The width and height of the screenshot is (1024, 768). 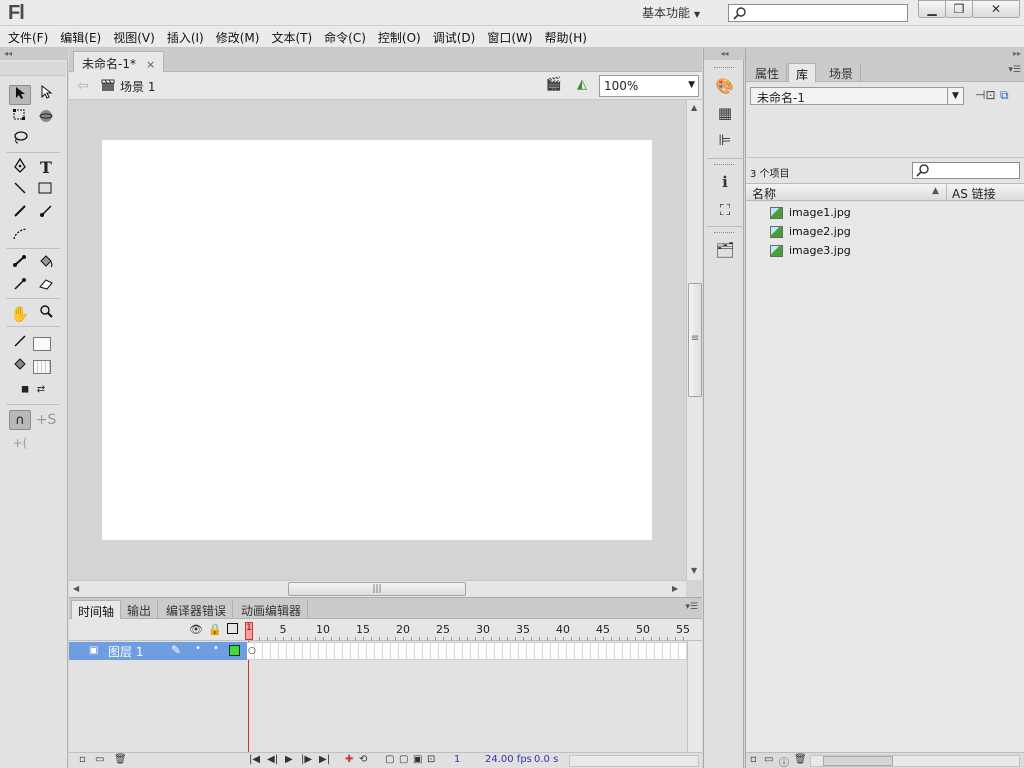 What do you see at coordinates (46, 314) in the screenshot?
I see `zoom-icon` at bounding box center [46, 314].